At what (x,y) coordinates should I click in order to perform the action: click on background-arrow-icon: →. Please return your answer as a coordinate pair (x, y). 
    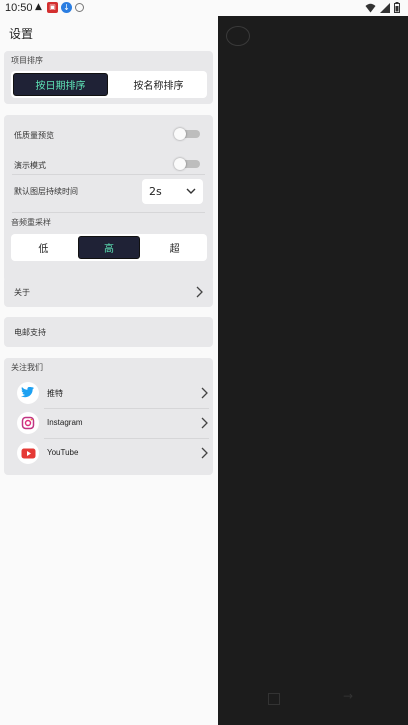
    Looking at the image, I should click on (348, 696).